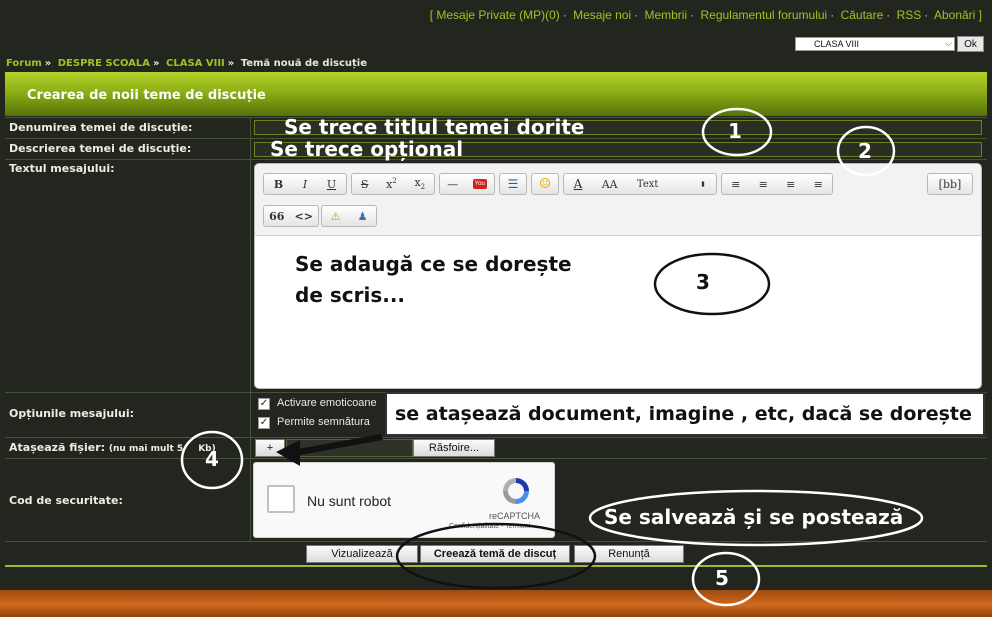 This screenshot has height=617, width=992. I want to click on strikethrough-button: S, so click(365, 184).